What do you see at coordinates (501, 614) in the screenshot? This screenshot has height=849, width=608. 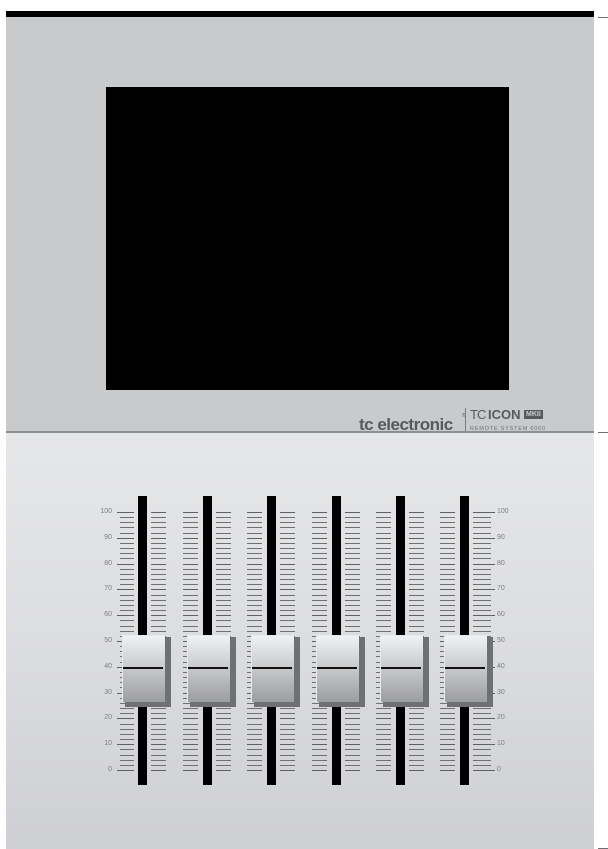 I see `scale-label-right: 60` at bounding box center [501, 614].